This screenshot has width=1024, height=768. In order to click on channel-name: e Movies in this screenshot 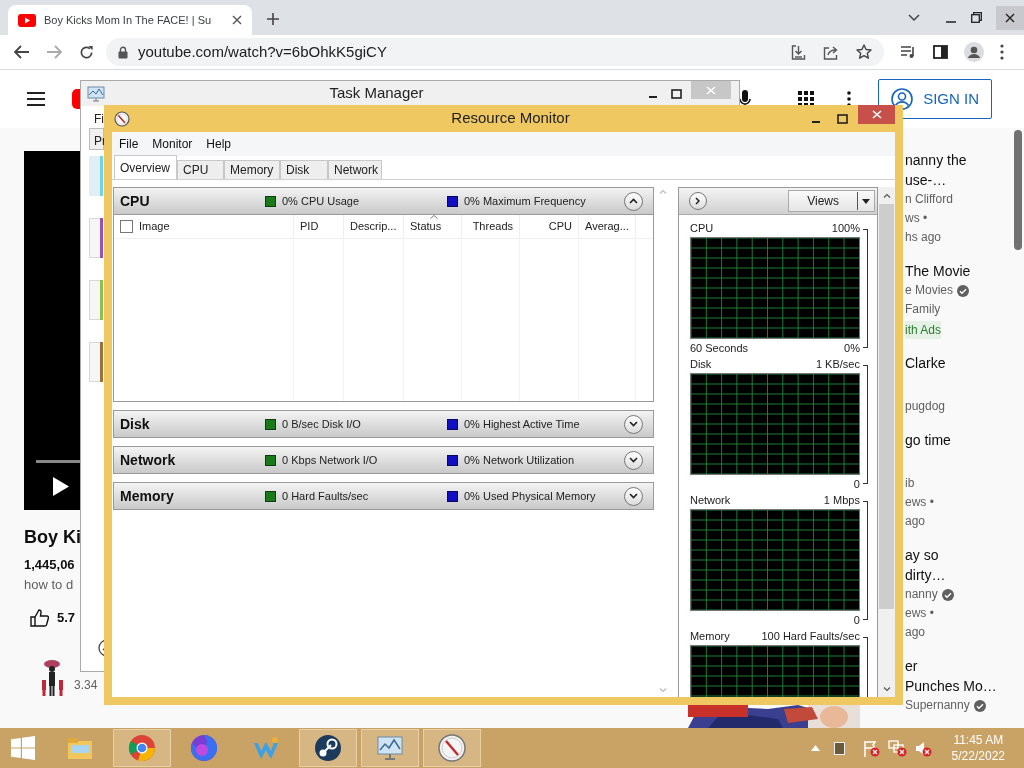, I will do `click(929, 290)`.